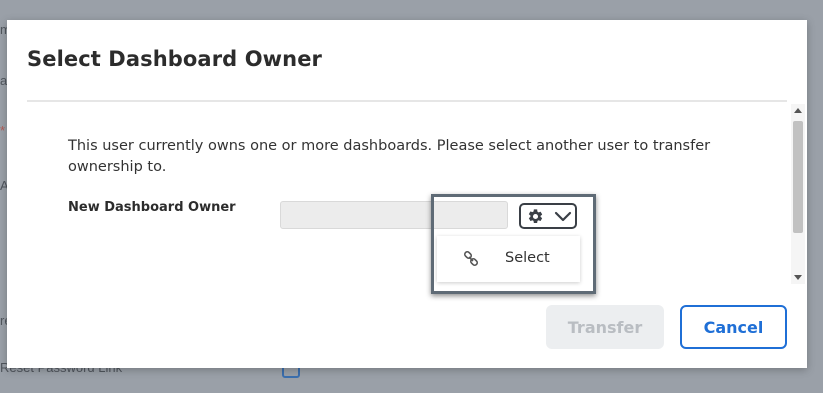  I want to click on scroll-up-arrow-icon, so click(798, 110).